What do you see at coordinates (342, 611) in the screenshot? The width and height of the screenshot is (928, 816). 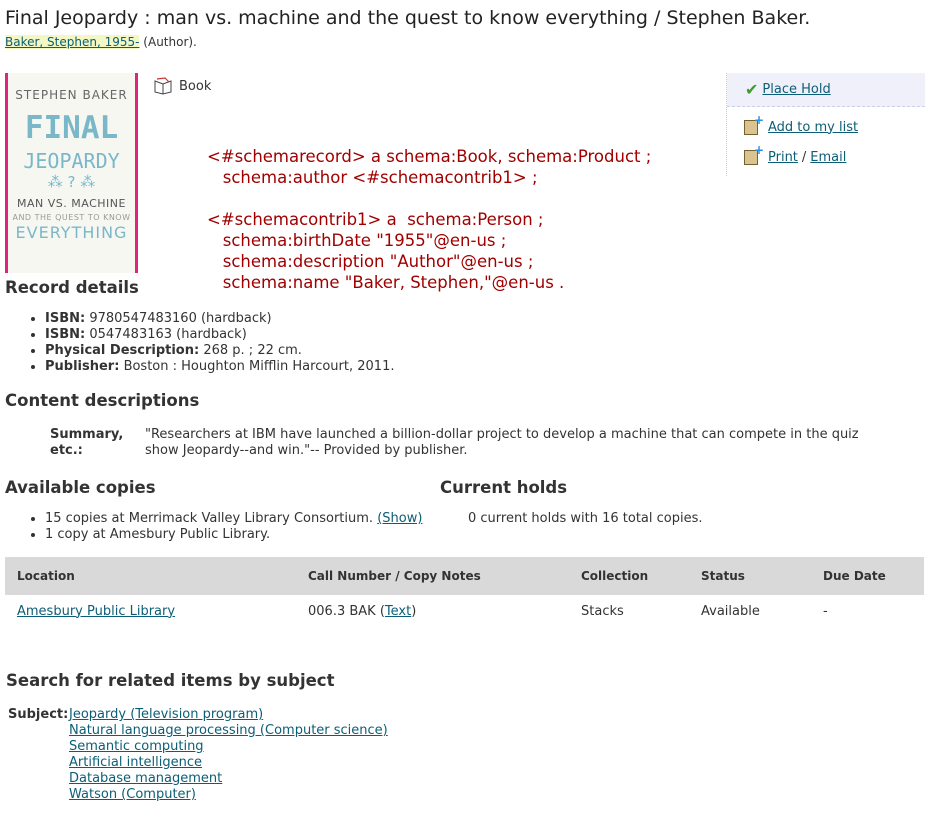 I see `call-number: 006.3 BAK` at bounding box center [342, 611].